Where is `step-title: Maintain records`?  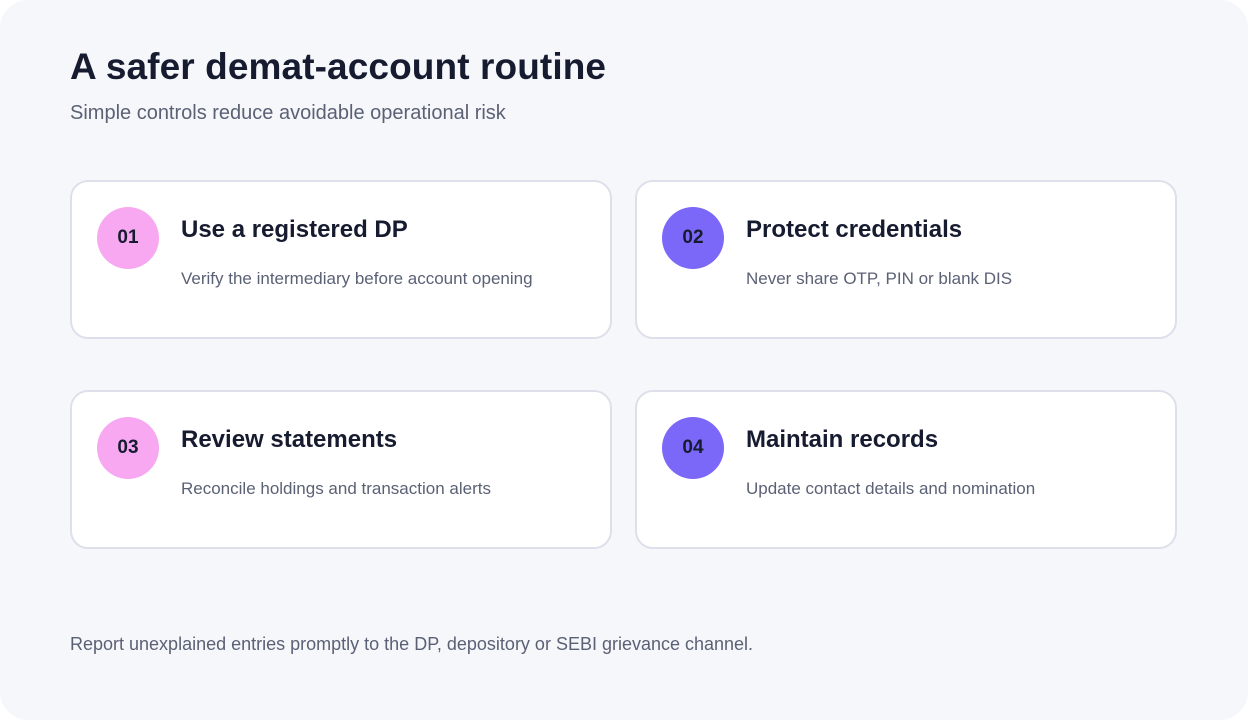 step-title: Maintain records is located at coordinates (842, 439).